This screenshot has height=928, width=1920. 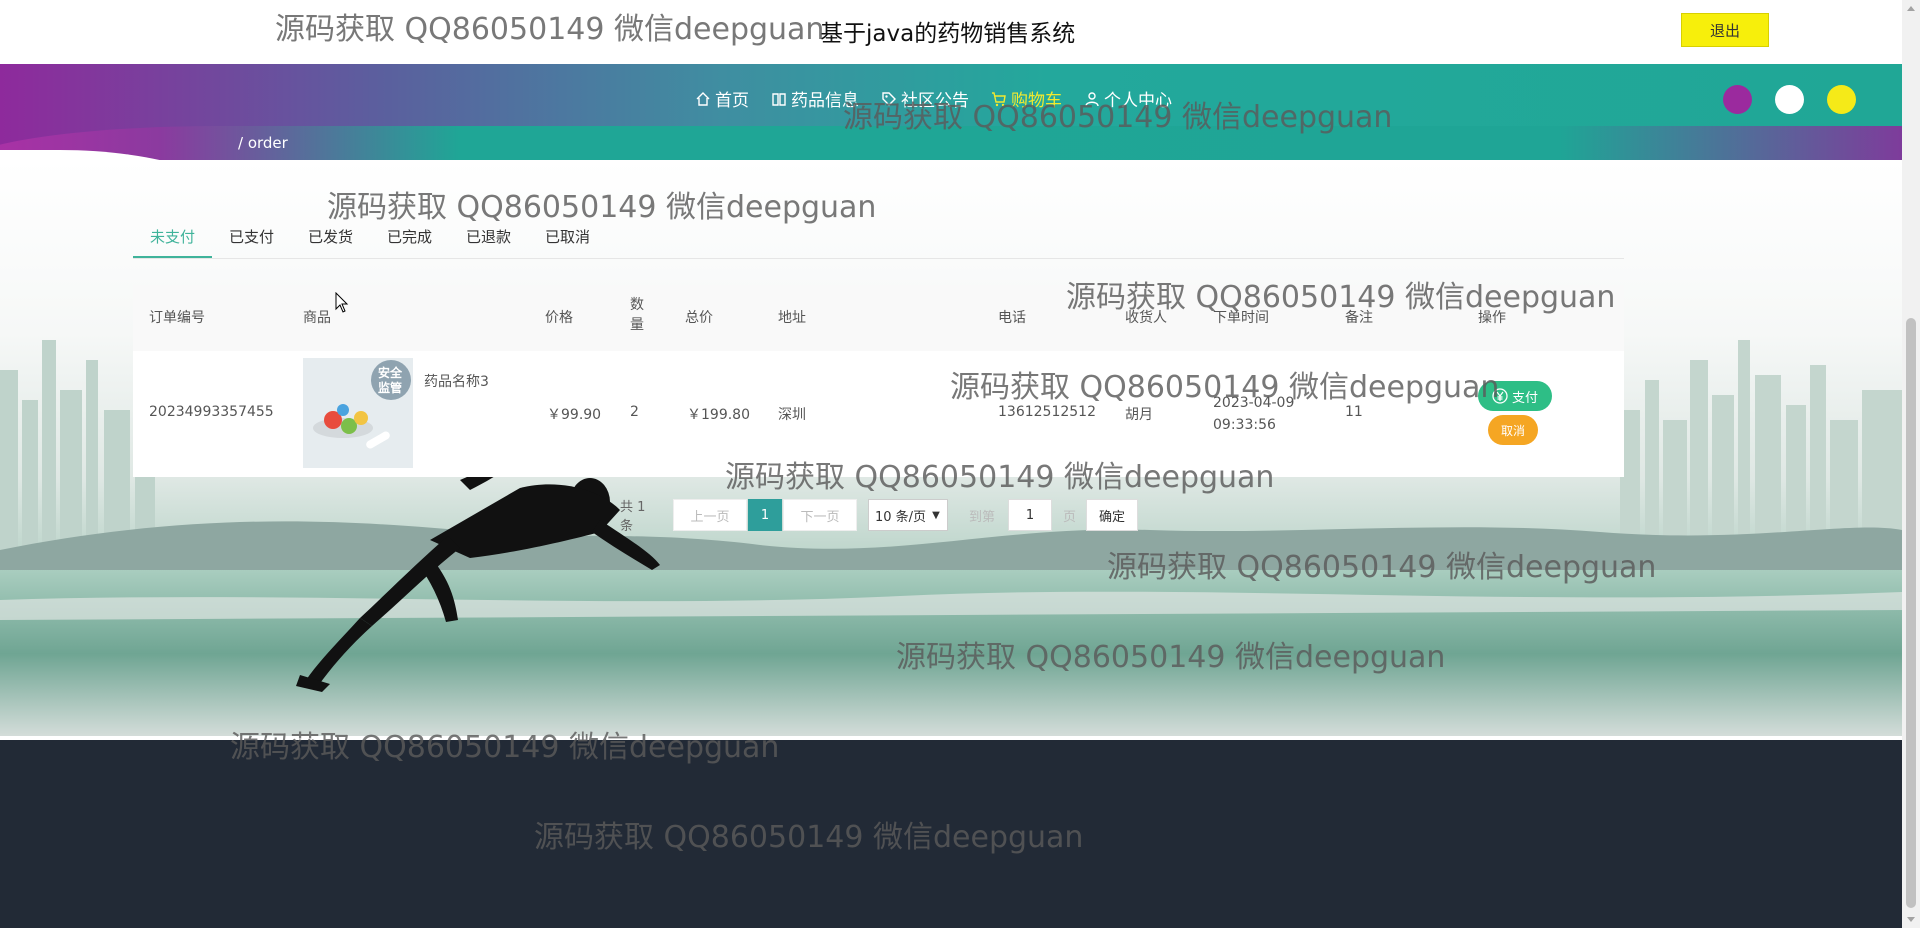 I want to click on nav-label: 首页, so click(x=732, y=101).